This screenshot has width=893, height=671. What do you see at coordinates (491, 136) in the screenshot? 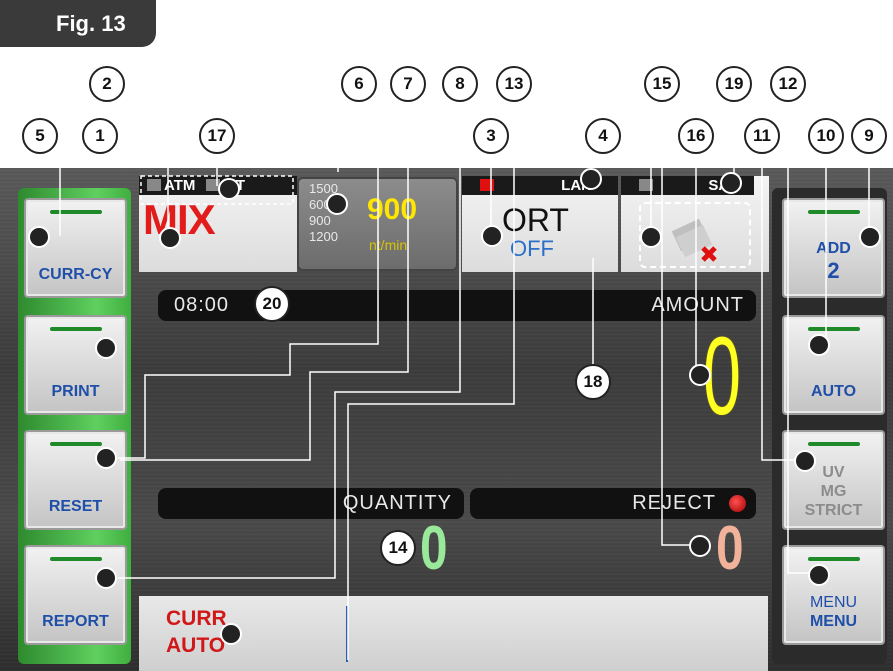
I see `callout-3: 3` at bounding box center [491, 136].